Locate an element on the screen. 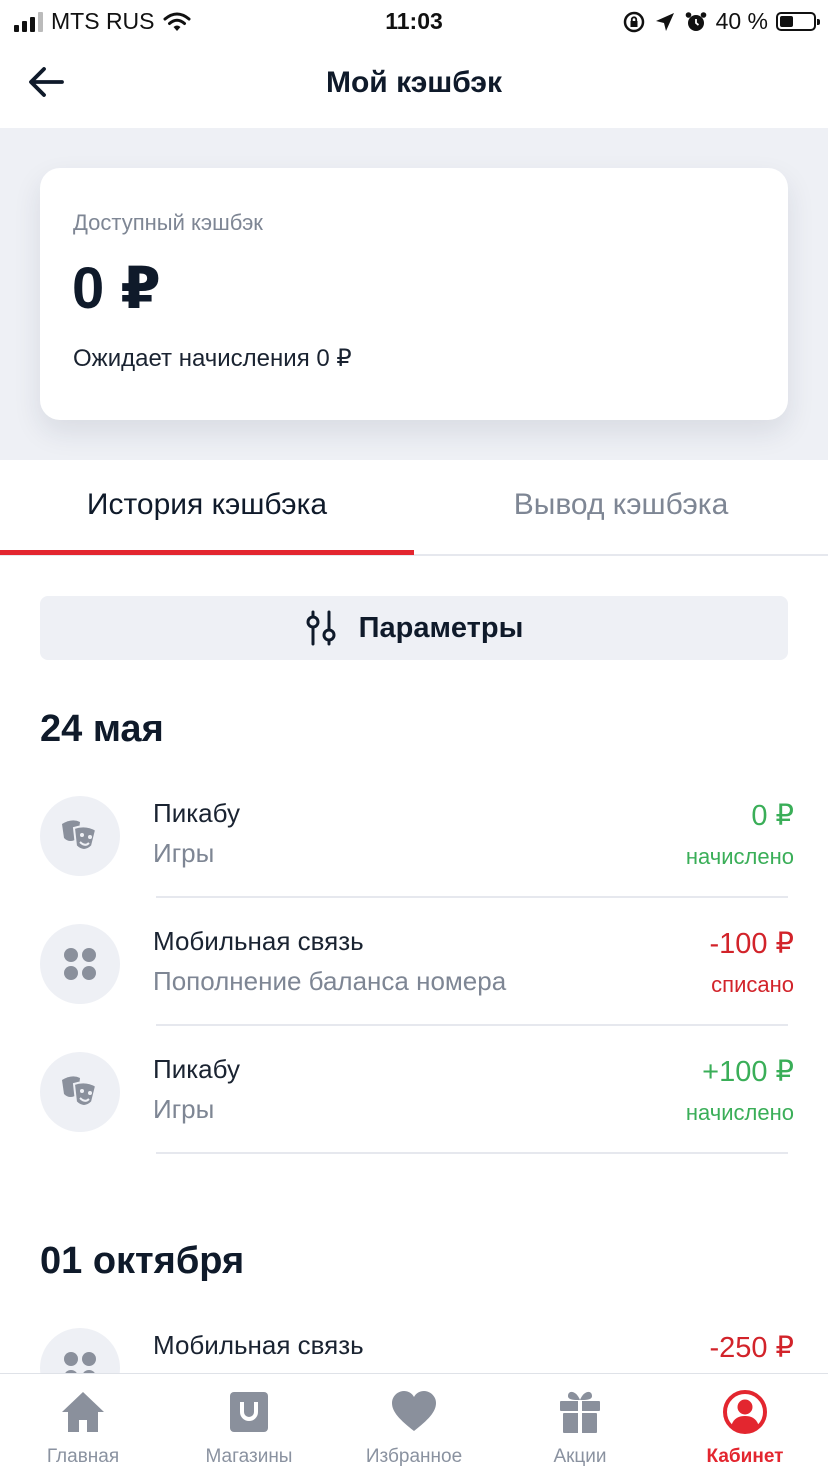  pending-amount: Ожидает начисления 0 ₽ is located at coordinates (212, 358).